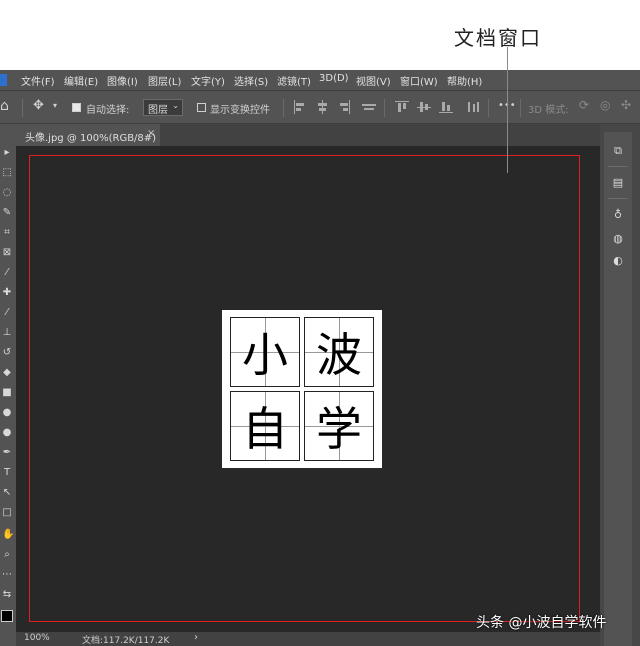  I want to click on document-size: 文档:117.2K/117.2K, so click(126, 641).